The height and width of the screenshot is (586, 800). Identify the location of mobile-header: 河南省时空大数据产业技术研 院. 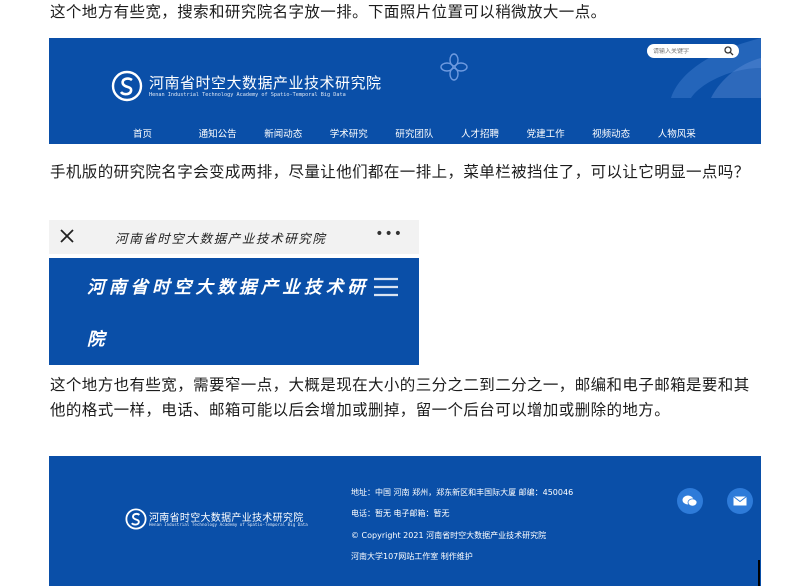
(234, 311).